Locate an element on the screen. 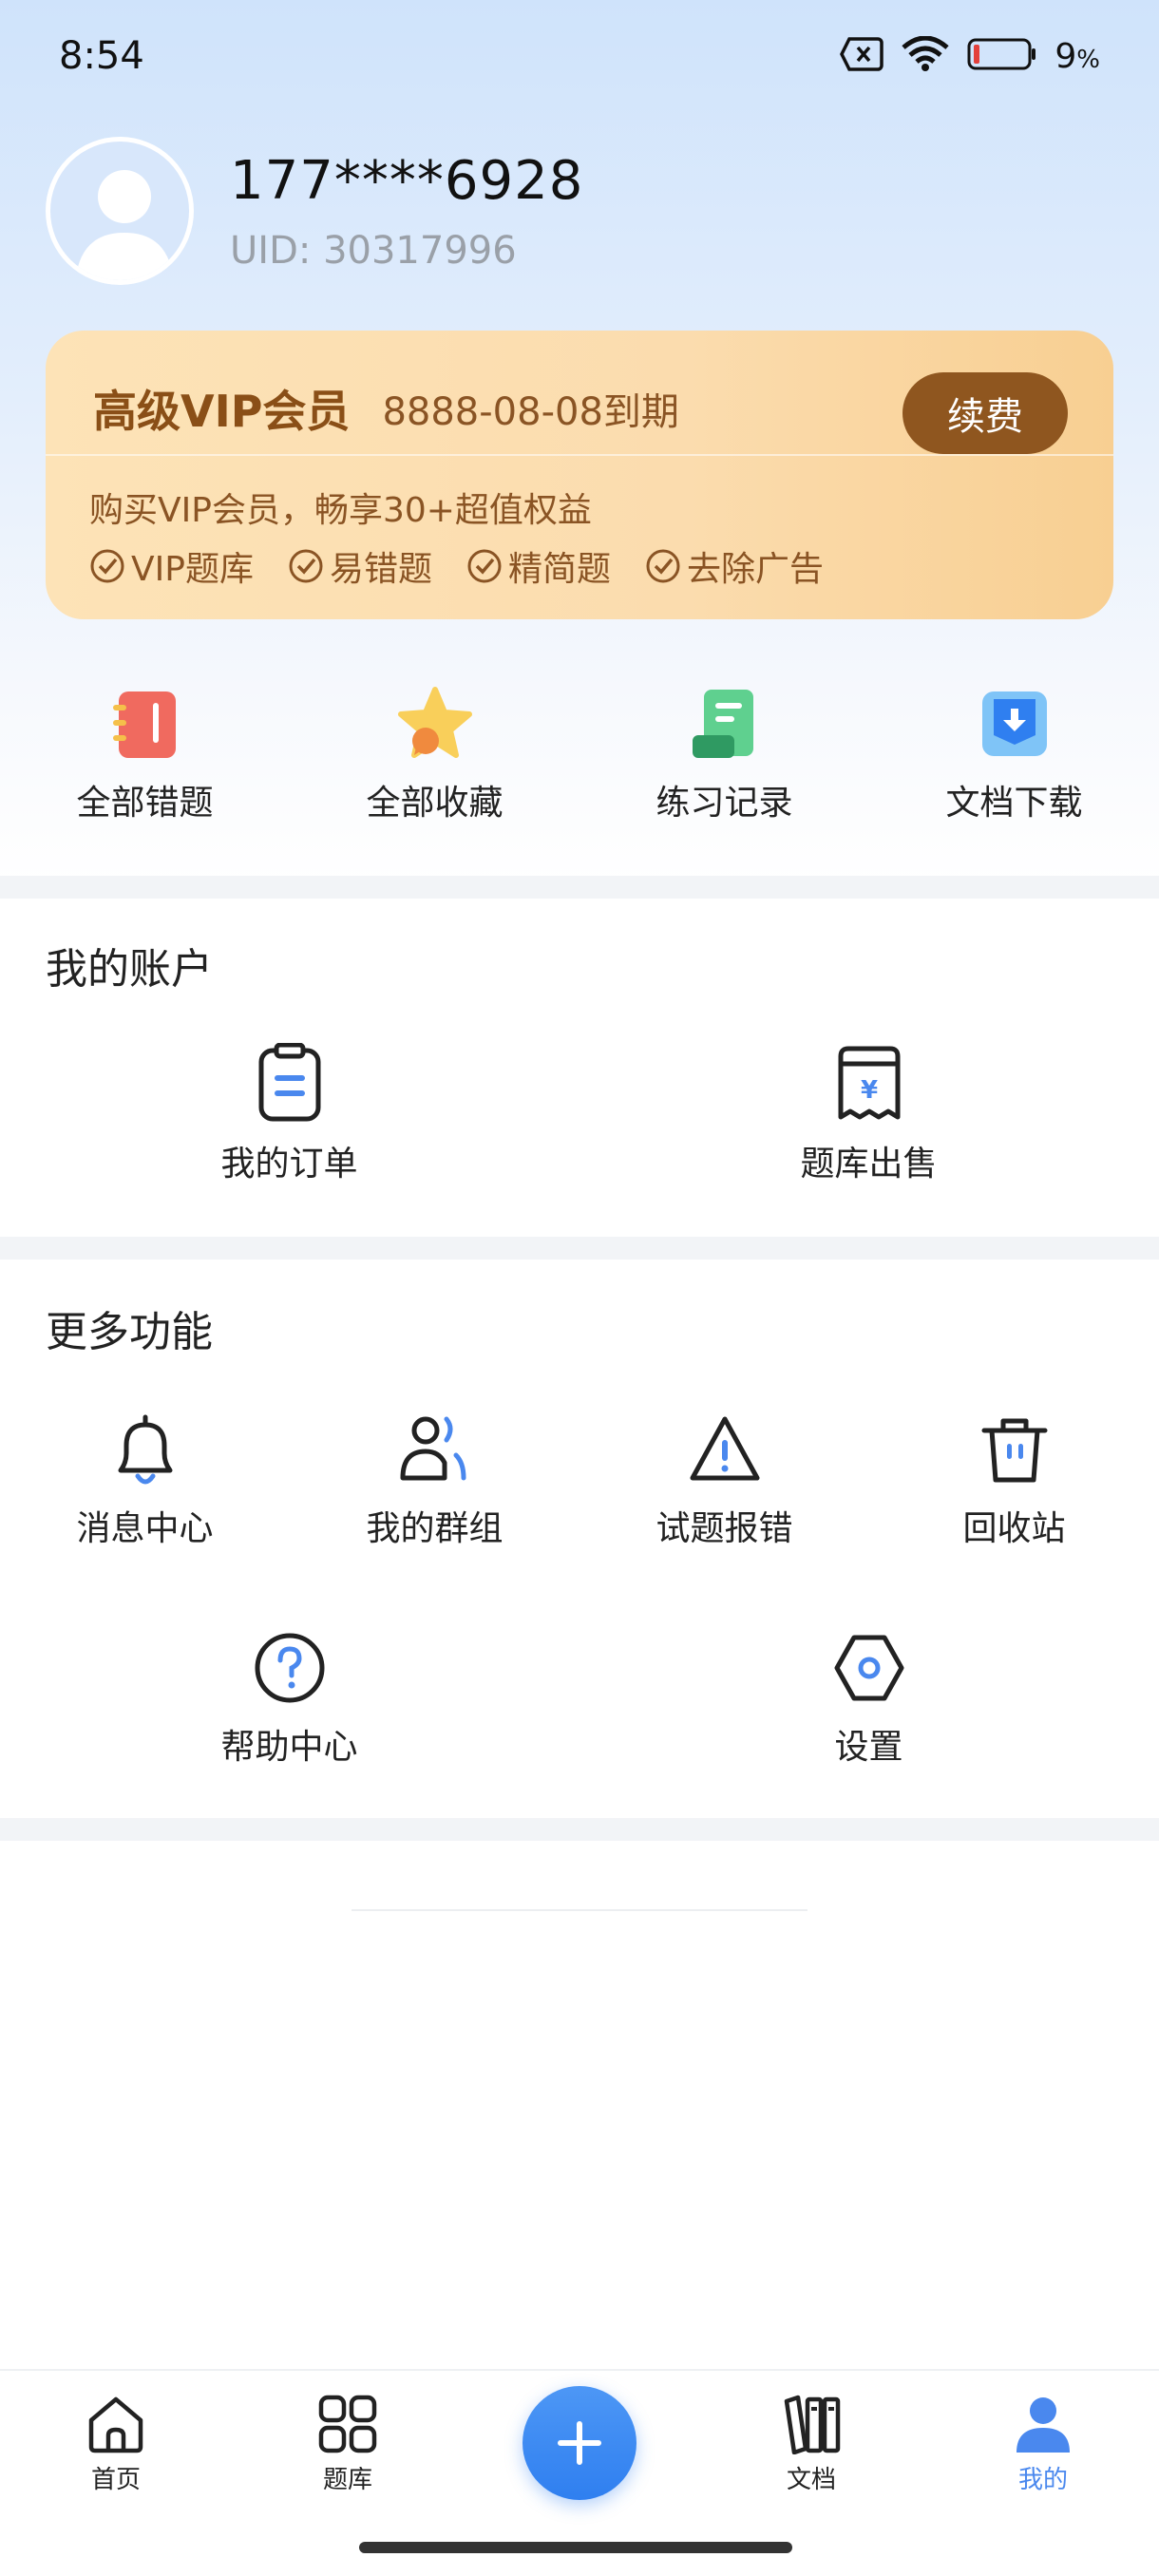 The width and height of the screenshot is (1159, 2576). avatar is located at coordinates (120, 211).